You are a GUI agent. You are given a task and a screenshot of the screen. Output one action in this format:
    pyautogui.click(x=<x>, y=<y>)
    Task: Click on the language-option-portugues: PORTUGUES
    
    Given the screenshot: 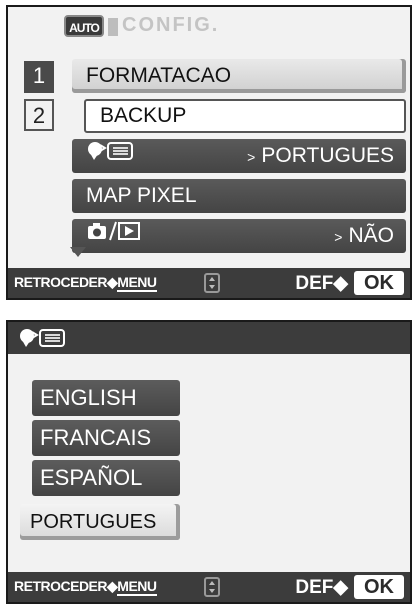 What is the action you would take?
    pyautogui.click(x=100, y=522)
    